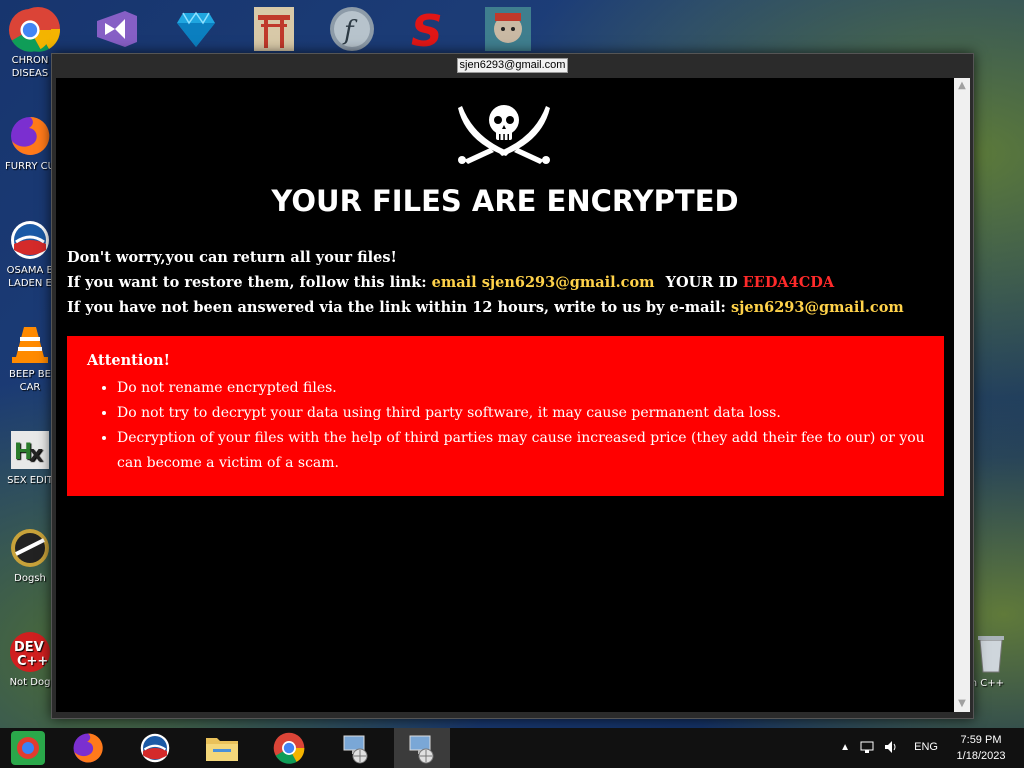 This screenshot has width=1024, height=768. I want to click on vertical-scrollbar: ▲ ▼, so click(962, 395).